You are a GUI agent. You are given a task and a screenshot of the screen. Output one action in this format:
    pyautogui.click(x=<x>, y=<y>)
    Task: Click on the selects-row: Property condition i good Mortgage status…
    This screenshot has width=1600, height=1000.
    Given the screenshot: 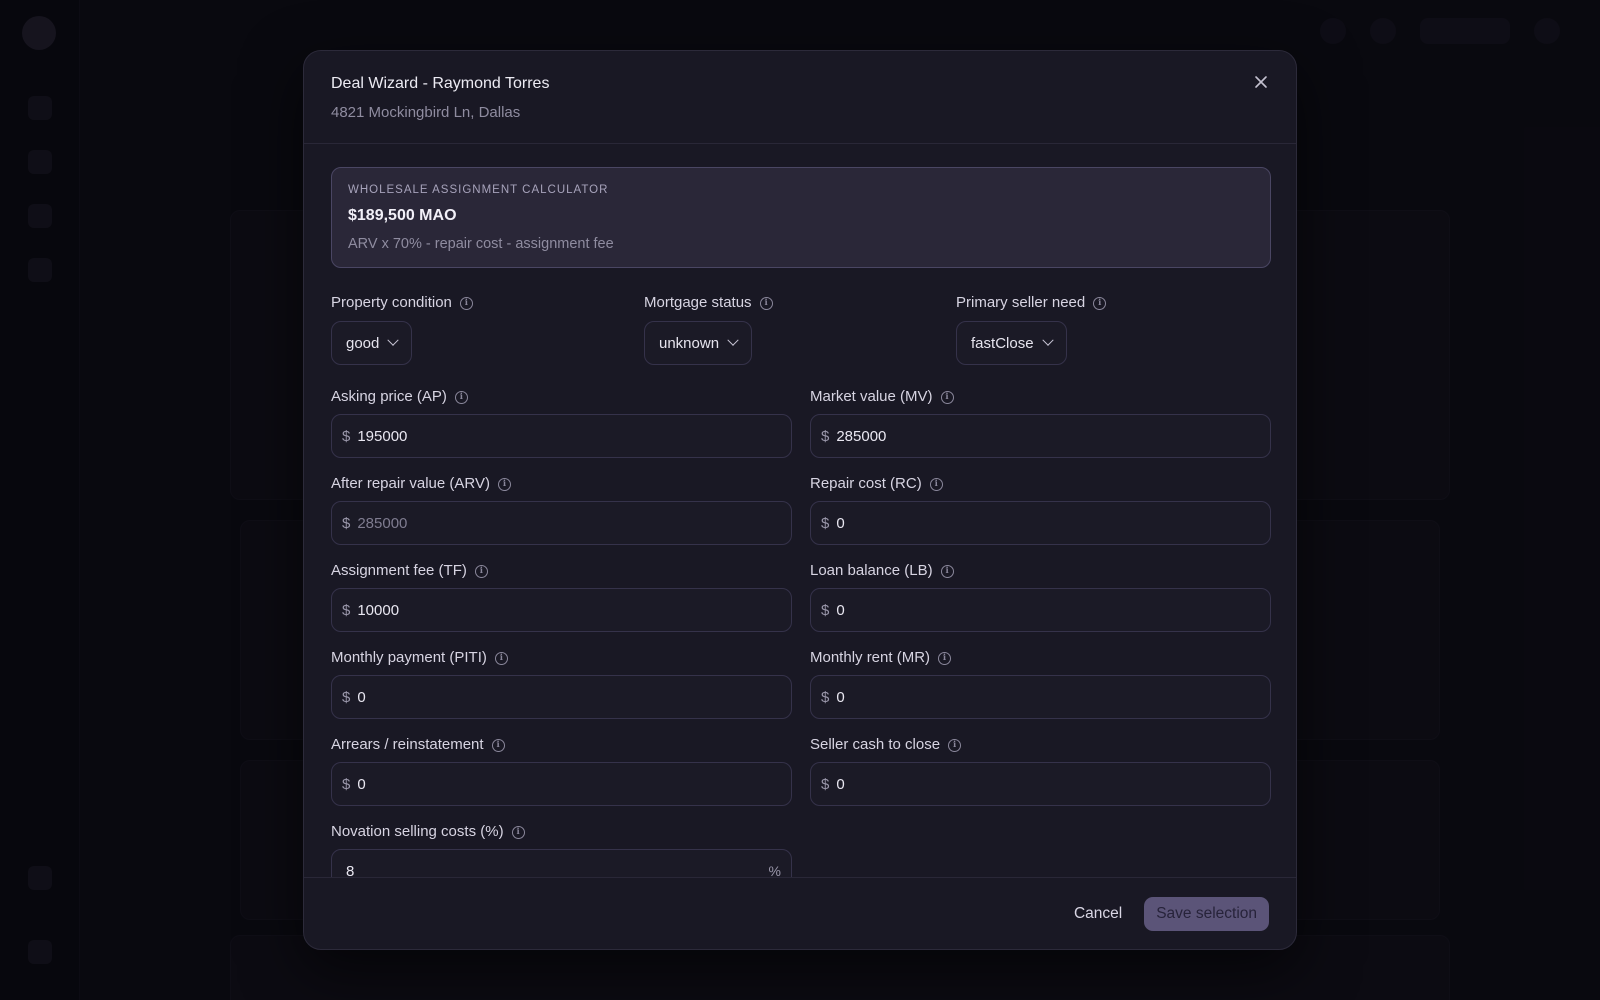 What is the action you would take?
    pyautogui.click(x=800, y=329)
    